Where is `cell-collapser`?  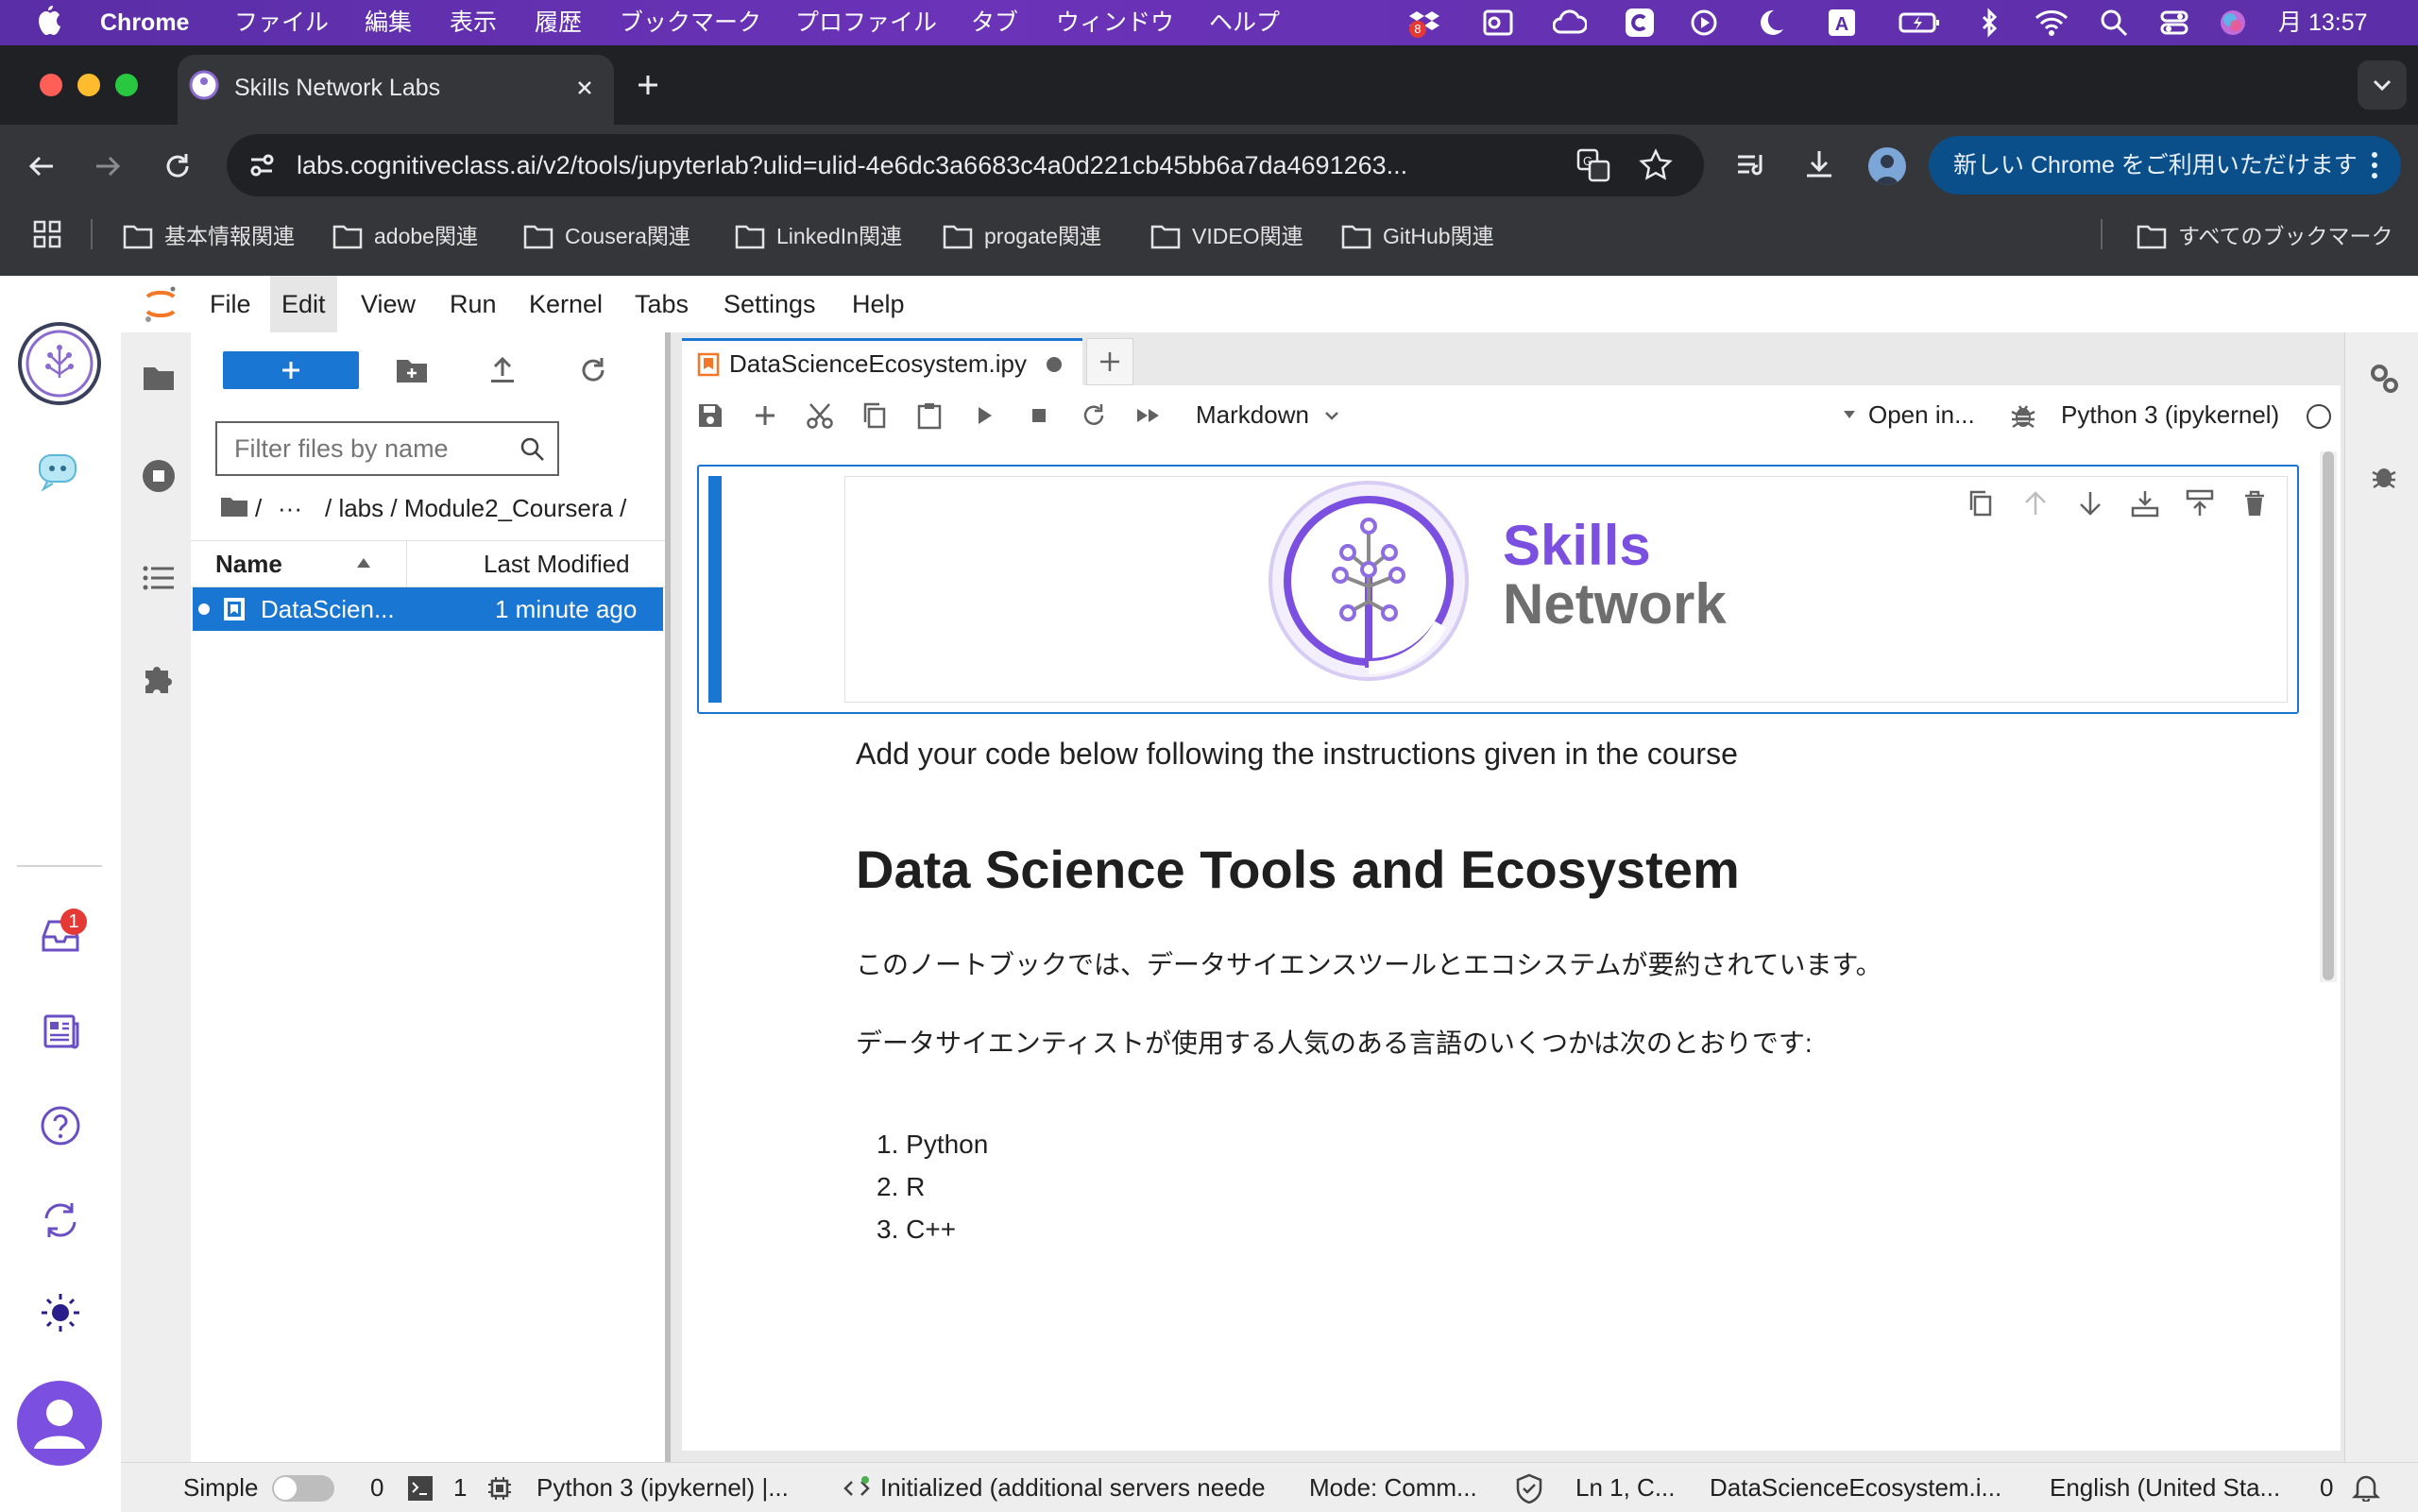 cell-collapser is located at coordinates (715, 589).